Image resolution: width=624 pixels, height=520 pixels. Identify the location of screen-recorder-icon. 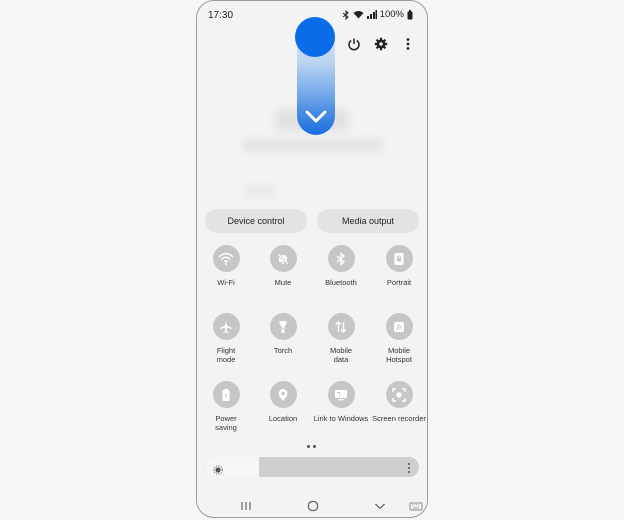
(399, 394).